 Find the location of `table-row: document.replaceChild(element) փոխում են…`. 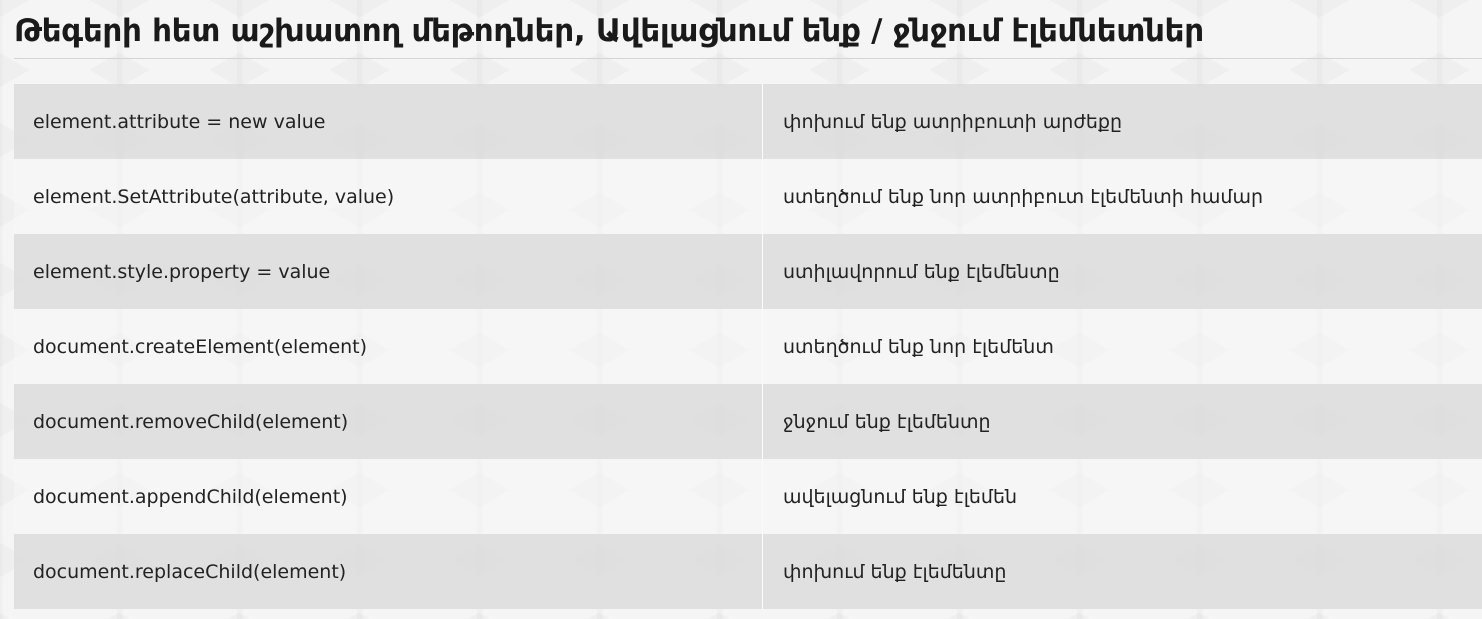

table-row: document.replaceChild(element) փոխում են… is located at coordinates (748, 571).